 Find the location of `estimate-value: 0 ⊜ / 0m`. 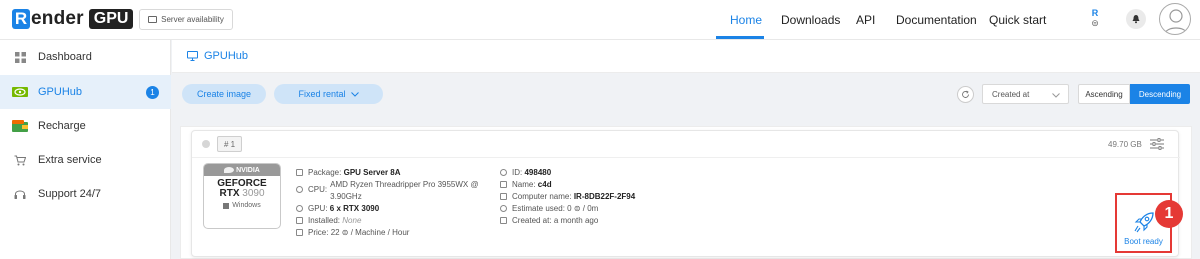

estimate-value: 0 ⊜ / 0m is located at coordinates (583, 208).